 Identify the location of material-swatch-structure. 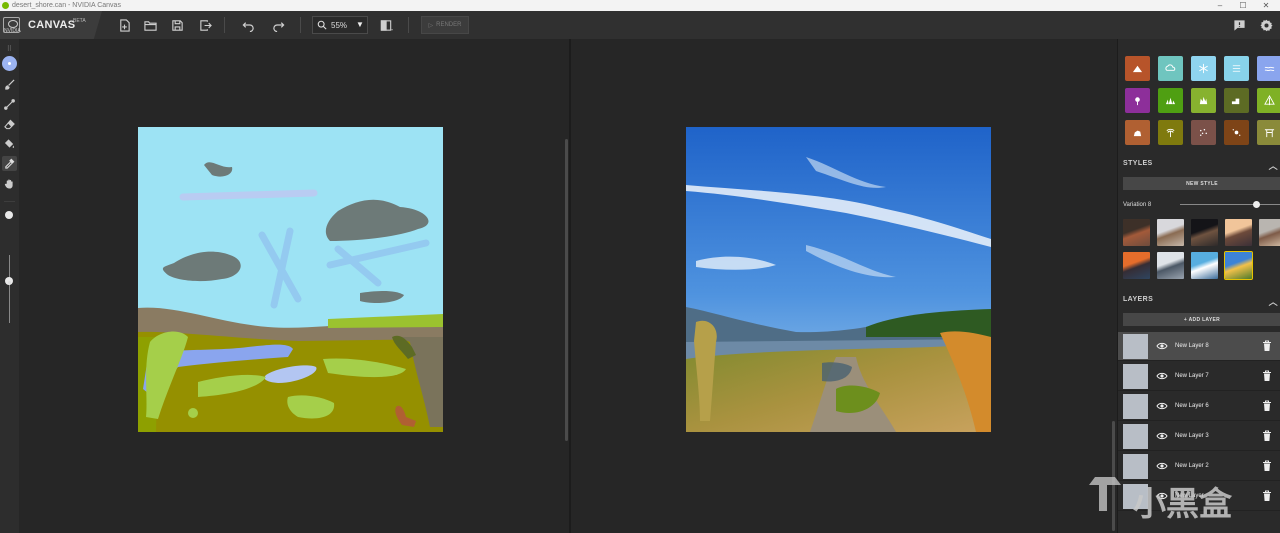
(1268, 132).